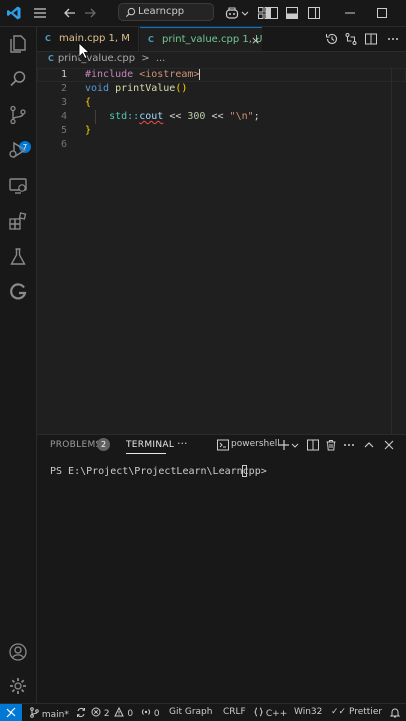  I want to click on radio-tower-icon, so click(146, 712).